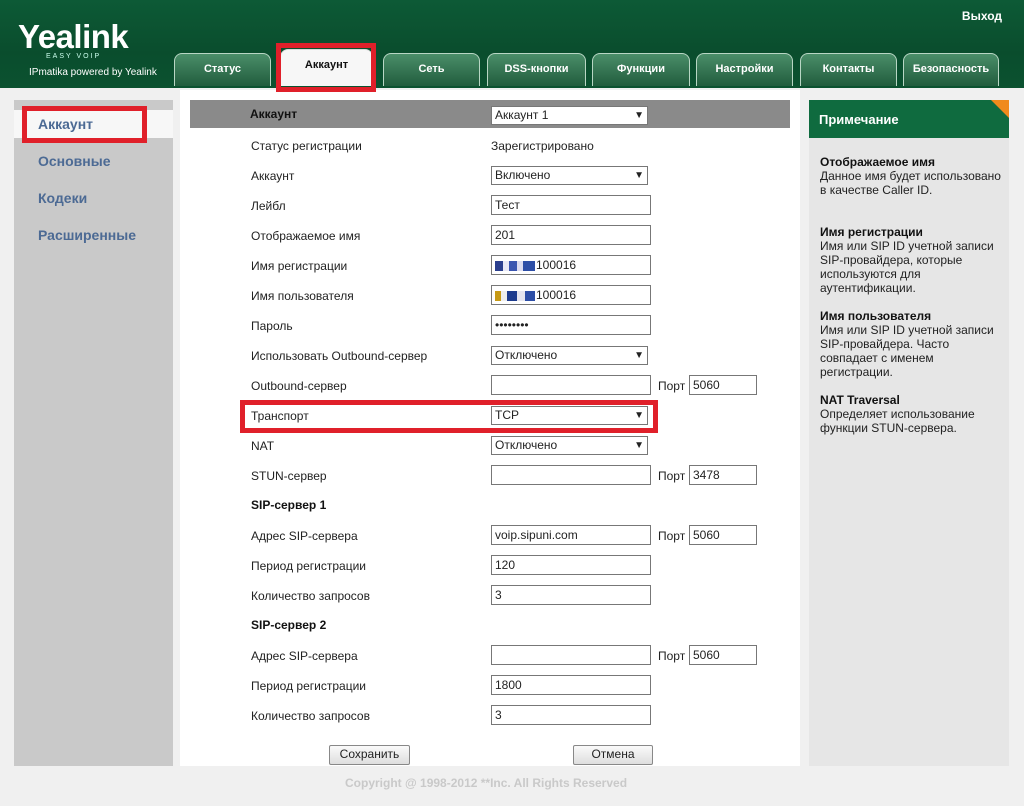 Image resolution: width=1024 pixels, height=806 pixels. I want to click on tab-status: Статус, so click(222, 69).